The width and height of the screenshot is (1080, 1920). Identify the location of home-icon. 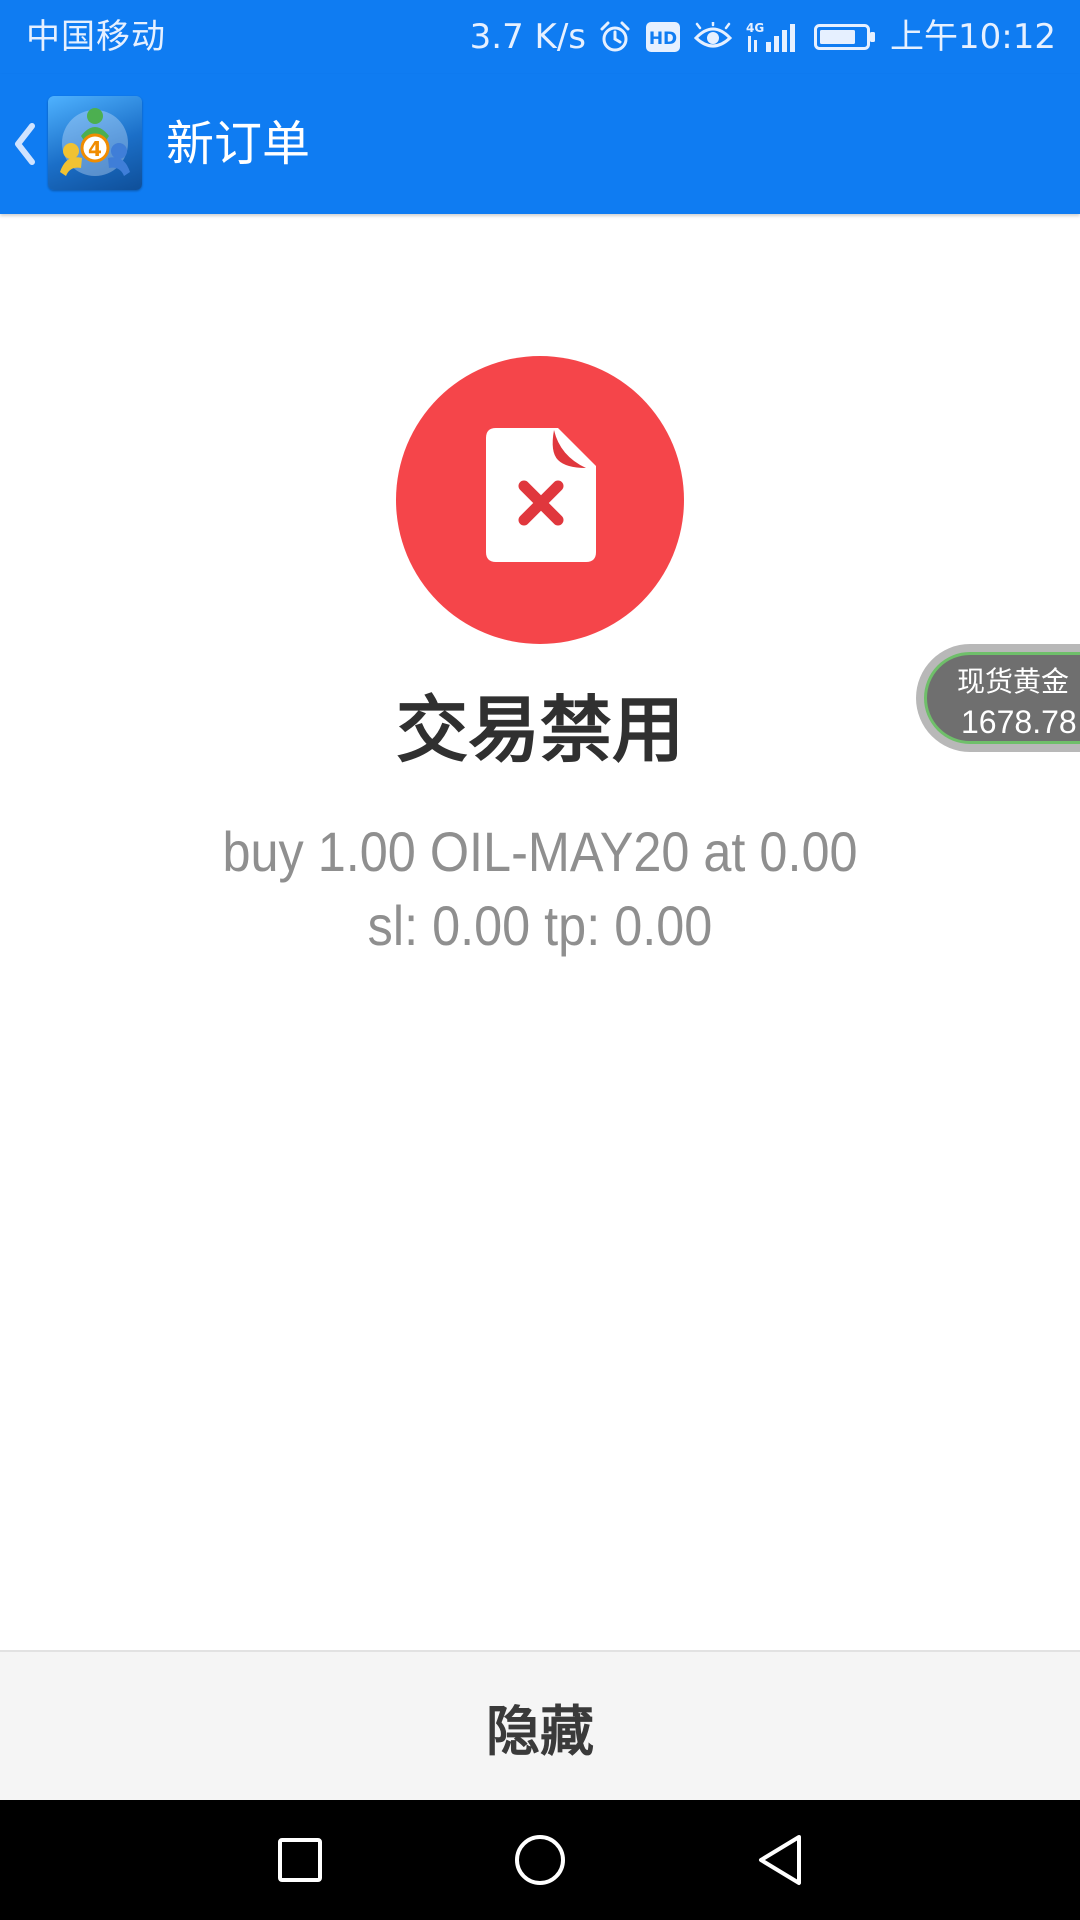
(540, 1860).